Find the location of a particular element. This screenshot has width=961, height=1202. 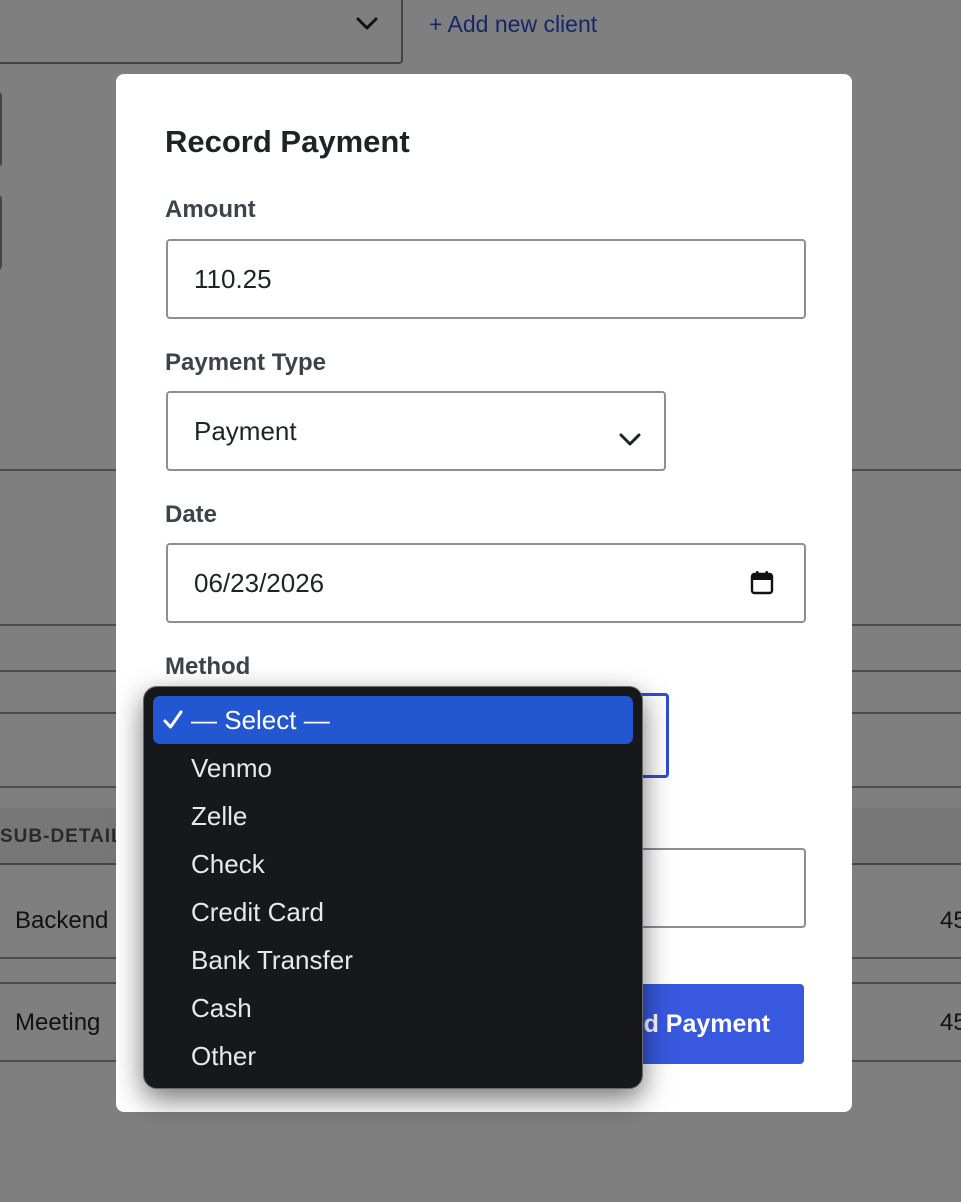

method-option-label: Credit Card is located at coordinates (257, 911).